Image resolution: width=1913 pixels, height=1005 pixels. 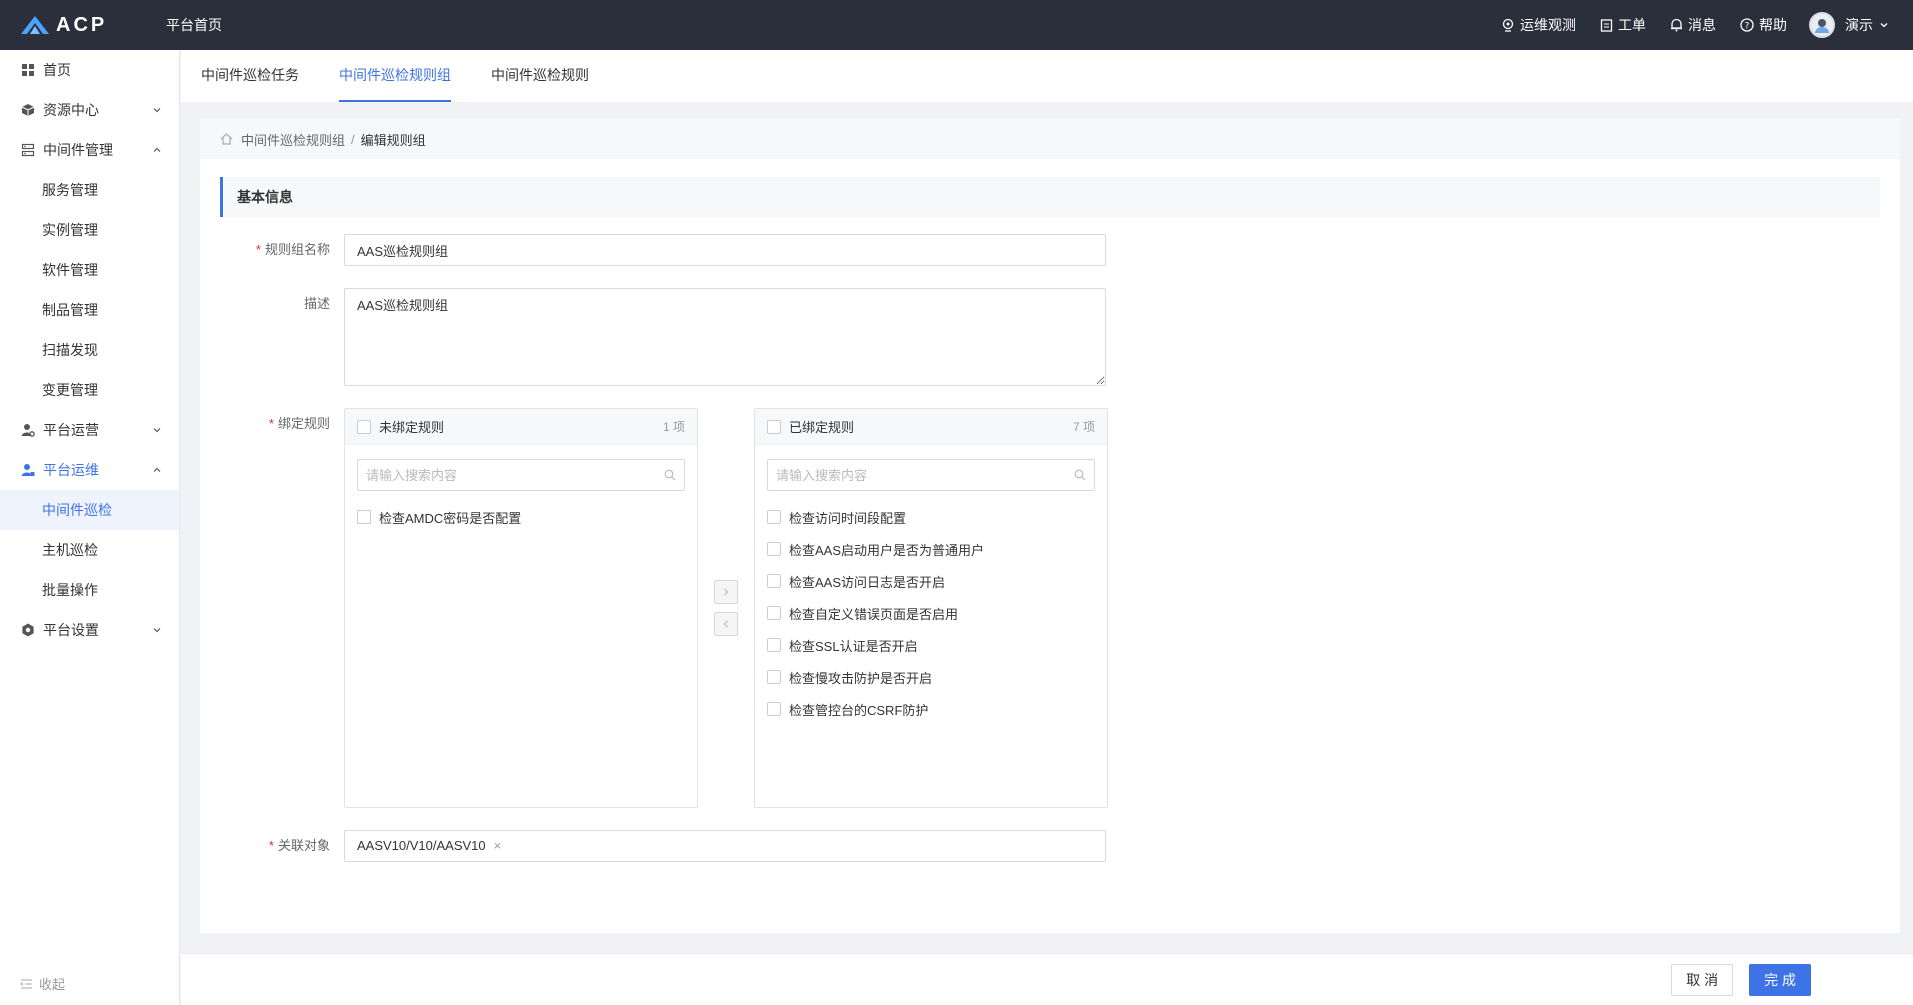 What do you see at coordinates (89, 70) in the screenshot?
I see `sidebar-item-home: 首页` at bounding box center [89, 70].